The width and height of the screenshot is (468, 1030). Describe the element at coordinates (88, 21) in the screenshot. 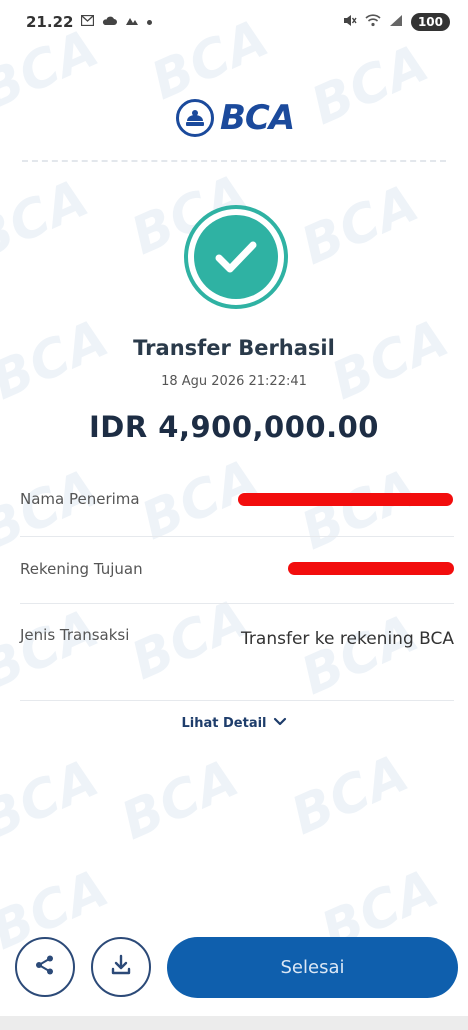

I see `mail-icon` at that location.